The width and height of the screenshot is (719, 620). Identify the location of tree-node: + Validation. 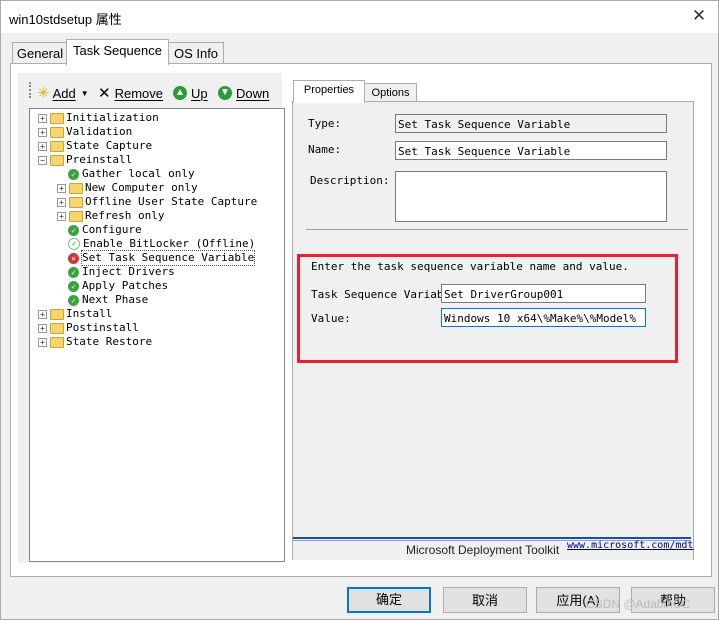
(85, 132).